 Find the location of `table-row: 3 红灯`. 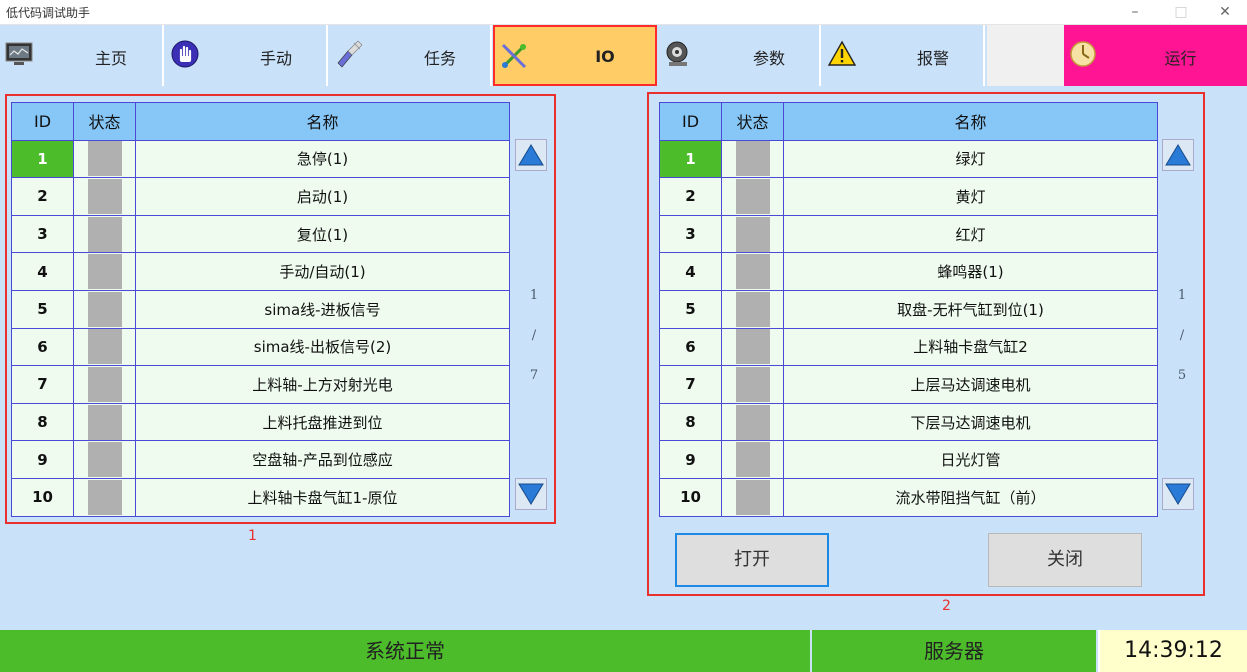

table-row: 3 红灯 is located at coordinates (908, 234).